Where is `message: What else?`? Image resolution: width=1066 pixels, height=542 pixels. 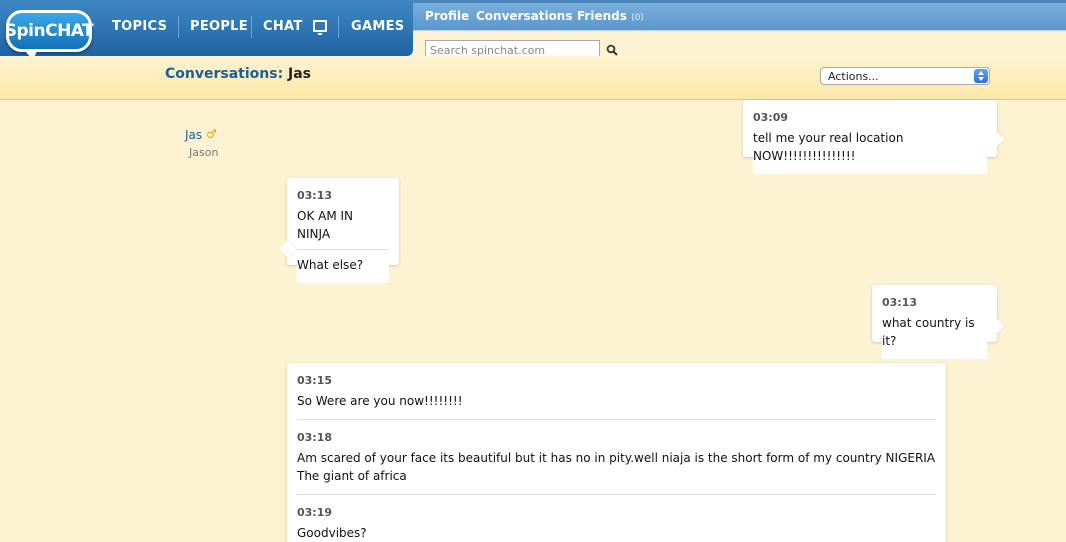
message: What else? is located at coordinates (343, 266).